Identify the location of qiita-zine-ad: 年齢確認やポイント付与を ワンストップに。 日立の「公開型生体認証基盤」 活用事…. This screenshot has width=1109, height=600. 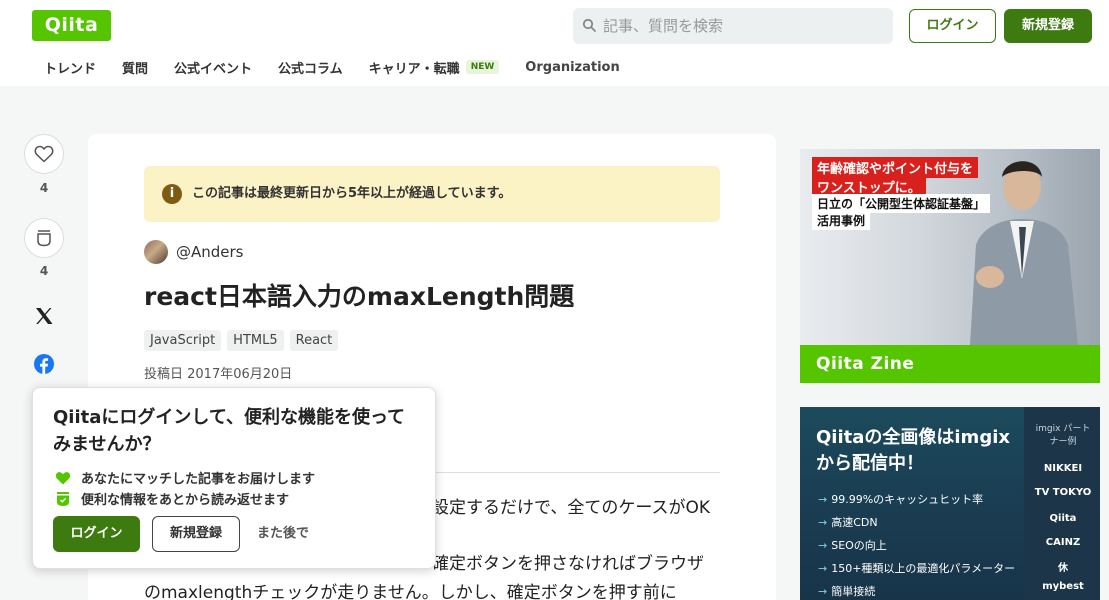
(950, 266).